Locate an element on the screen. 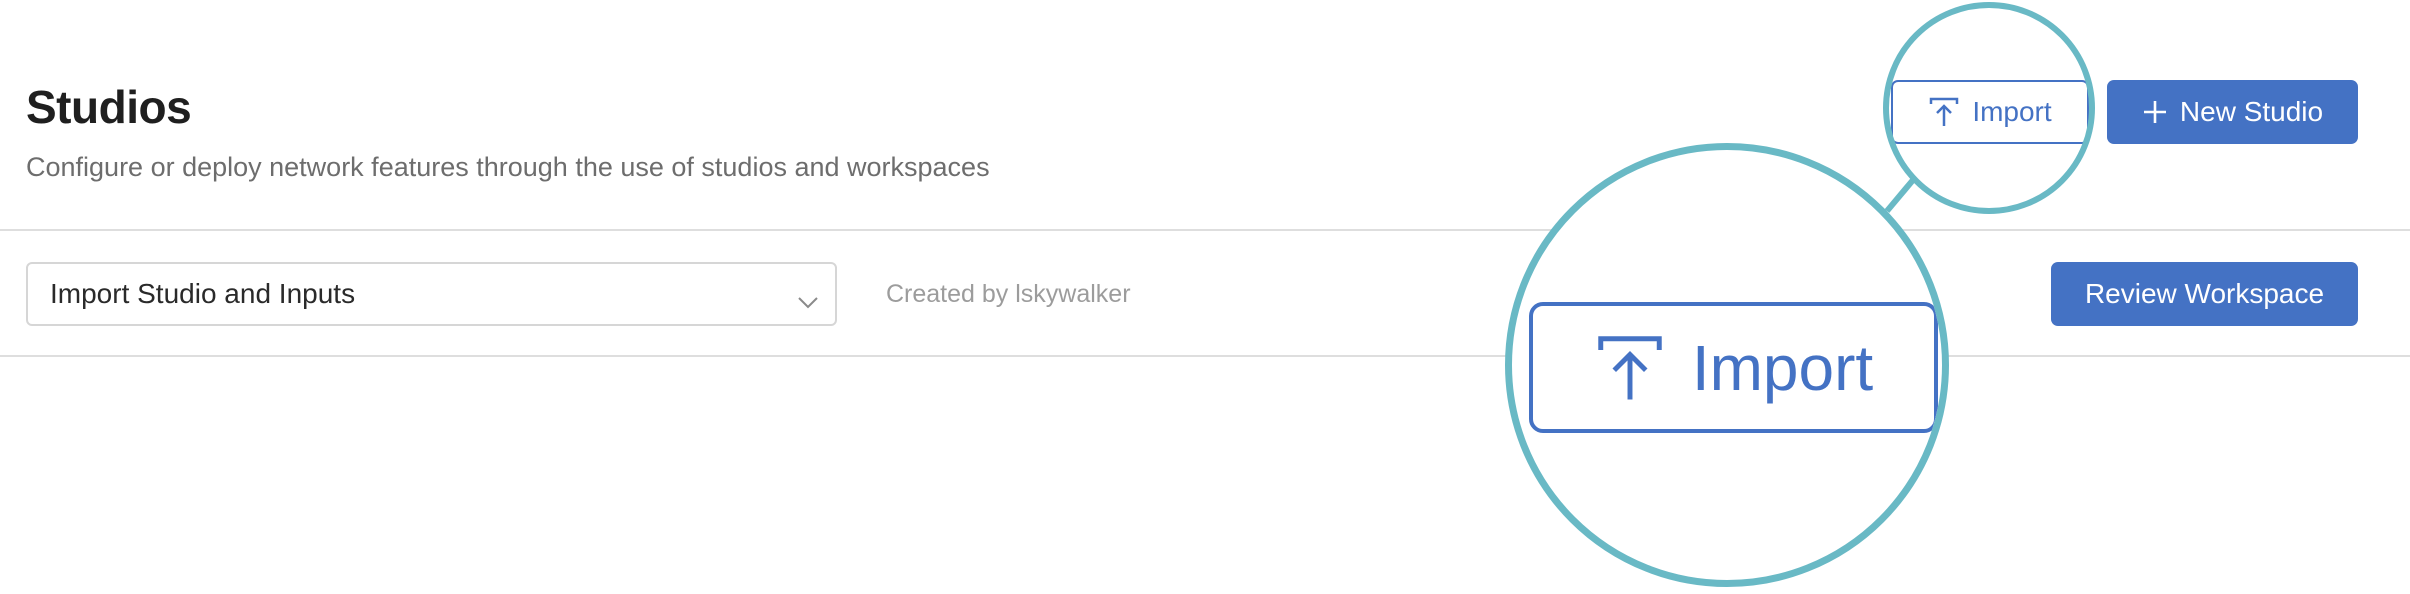 The width and height of the screenshot is (2410, 594). review-workspace-button: Review Workspace is located at coordinates (2204, 294).